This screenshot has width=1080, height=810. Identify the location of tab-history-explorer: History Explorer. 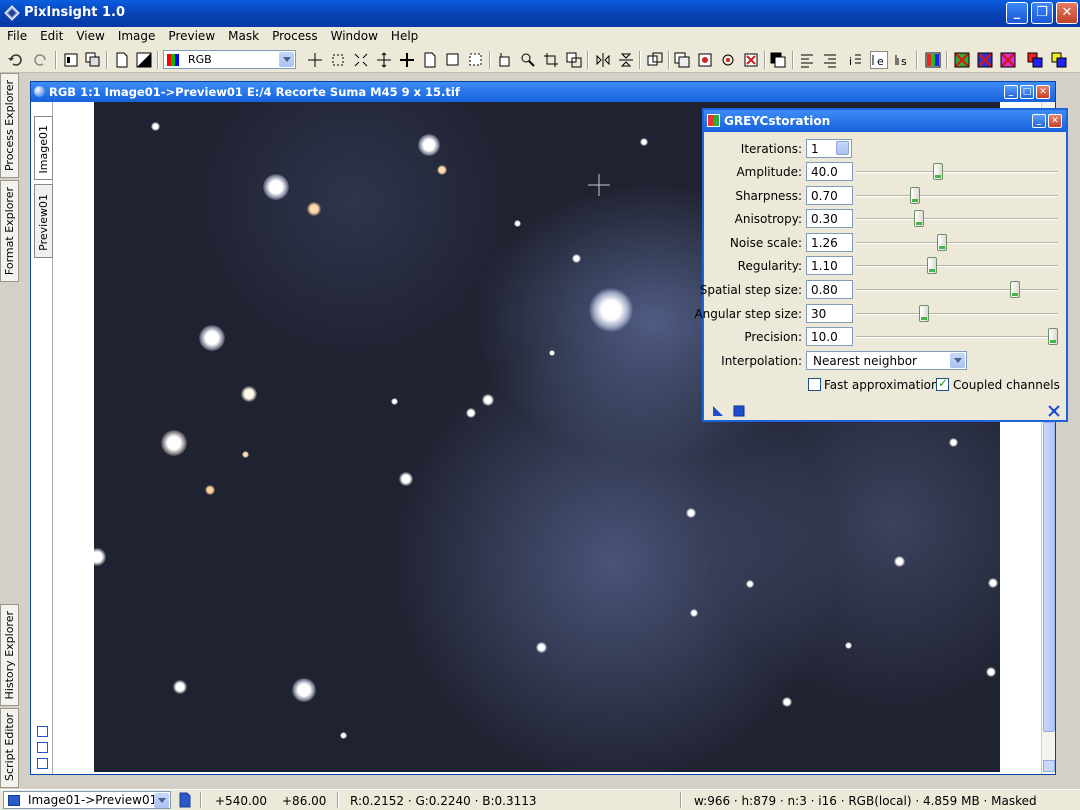
(9, 655).